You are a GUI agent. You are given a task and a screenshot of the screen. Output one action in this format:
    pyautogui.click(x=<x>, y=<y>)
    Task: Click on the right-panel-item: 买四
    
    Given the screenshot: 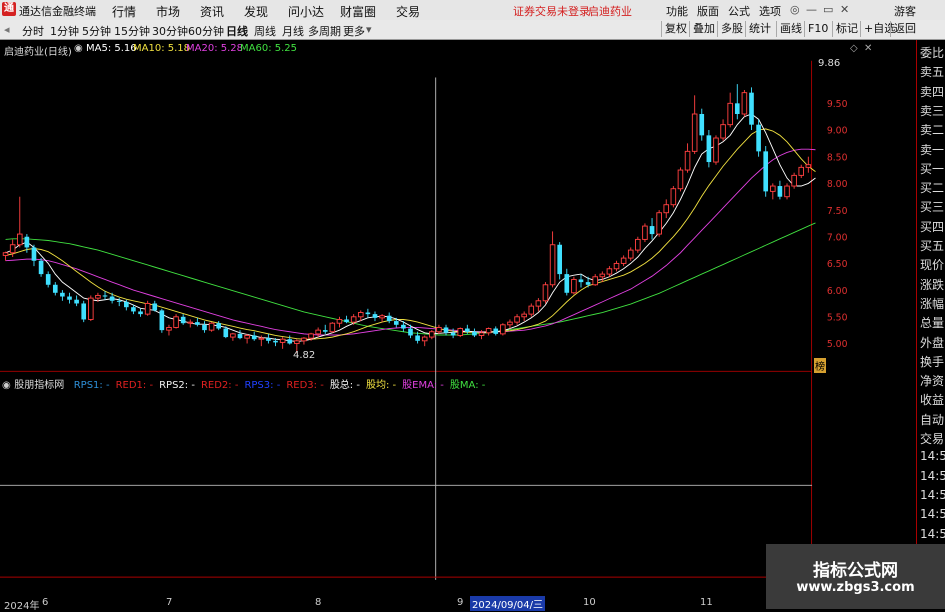 What is the action you would take?
    pyautogui.click(x=932, y=226)
    